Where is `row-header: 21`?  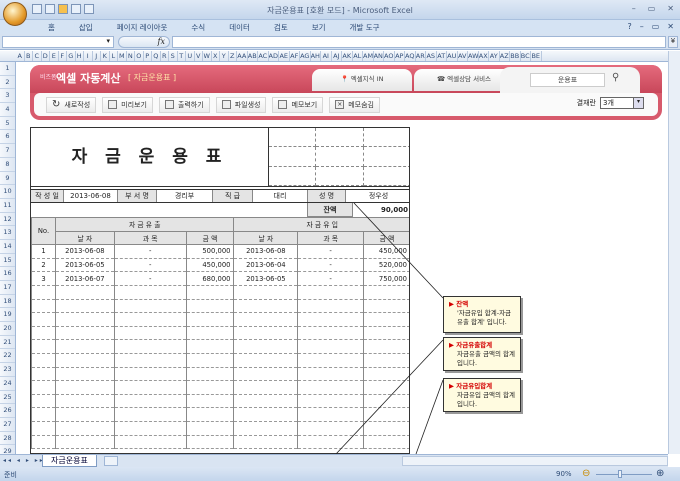 row-header: 21 is located at coordinates (7, 343).